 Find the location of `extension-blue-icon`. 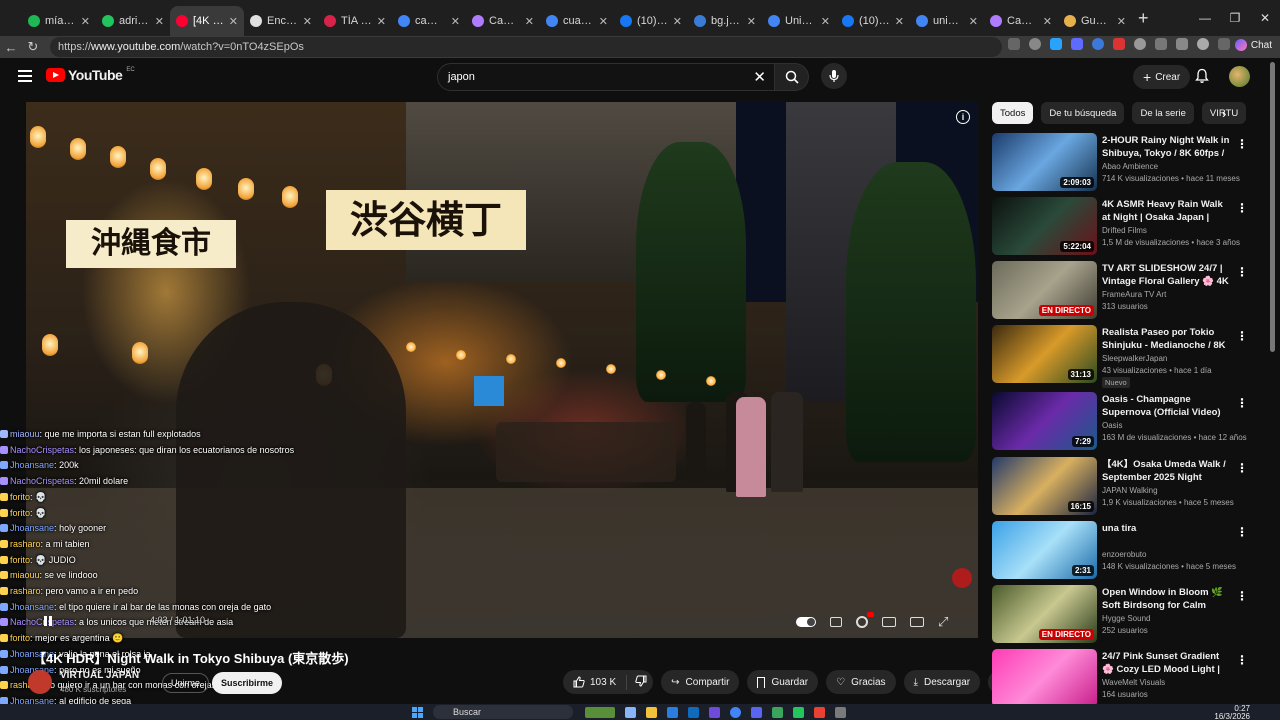

extension-blue-icon is located at coordinates (1056, 44).